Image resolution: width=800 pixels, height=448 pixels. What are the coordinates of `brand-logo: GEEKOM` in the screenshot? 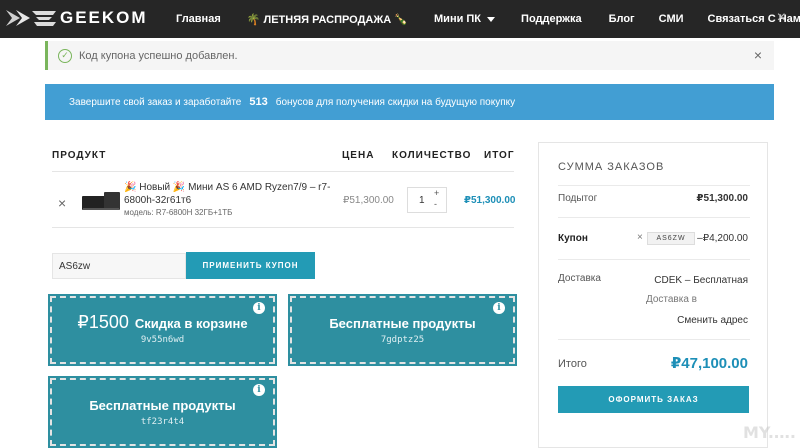 It's located at (77, 18).